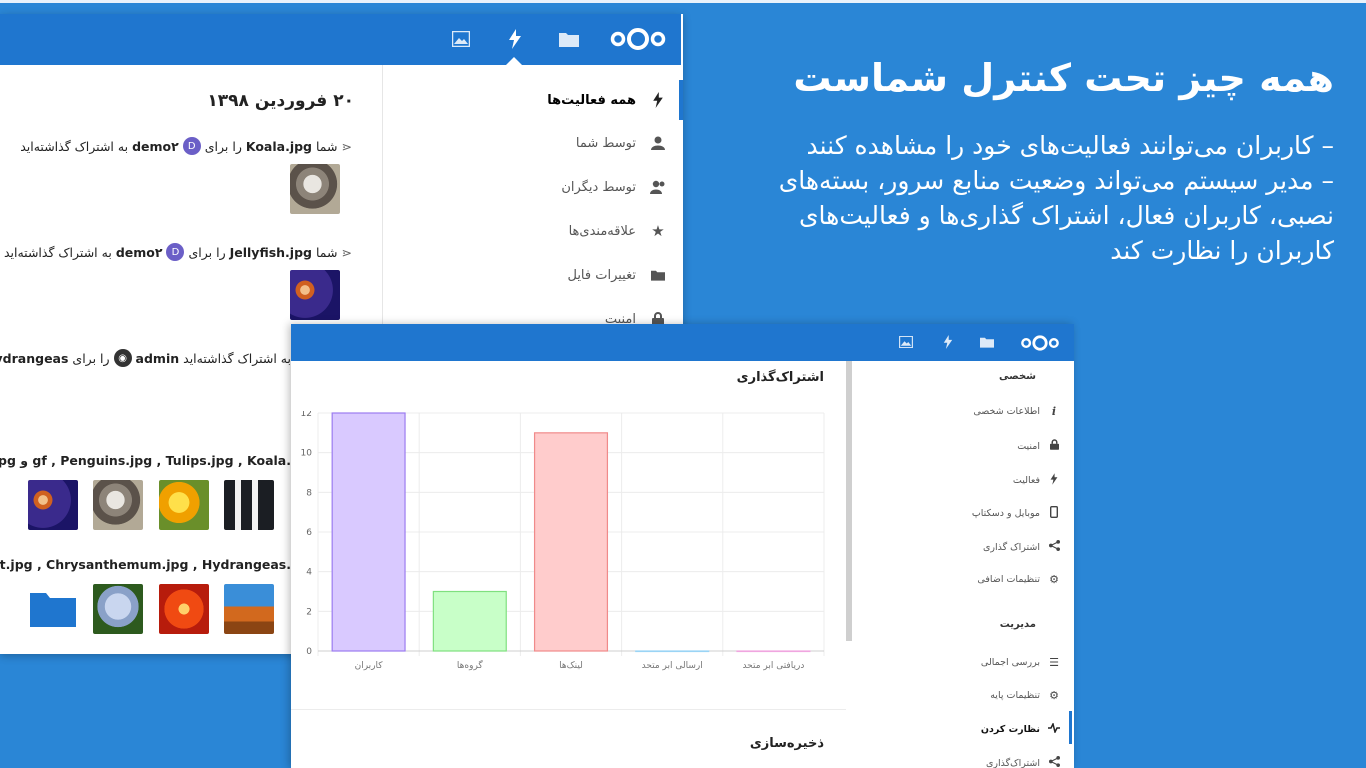 This screenshot has width=1366, height=768. What do you see at coordinates (1017, 624) in the screenshot?
I see `sidebar-heading-admin: مدیریت` at bounding box center [1017, 624].